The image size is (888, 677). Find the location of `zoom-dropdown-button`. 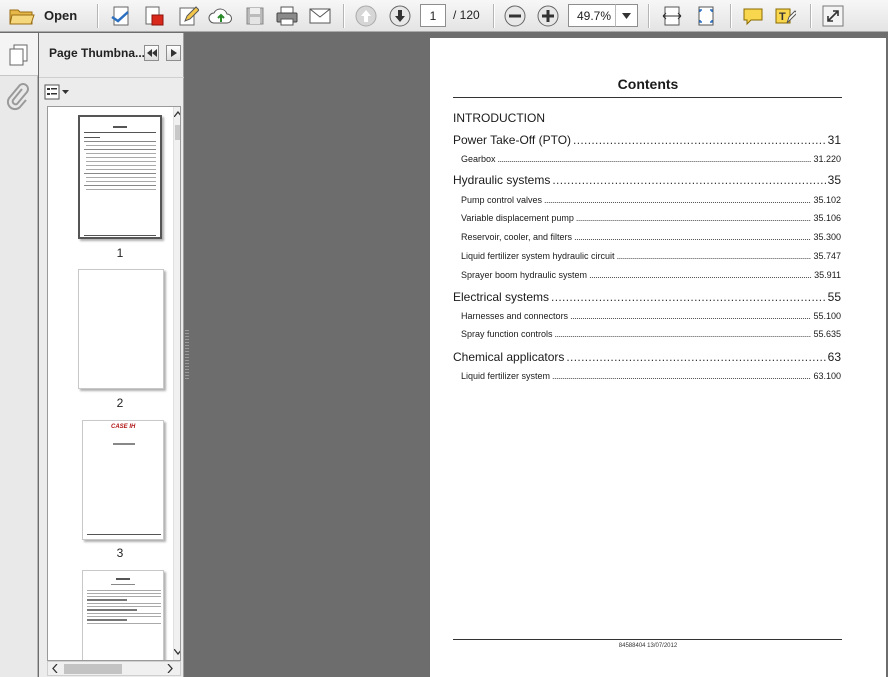

zoom-dropdown-button is located at coordinates (626, 15).